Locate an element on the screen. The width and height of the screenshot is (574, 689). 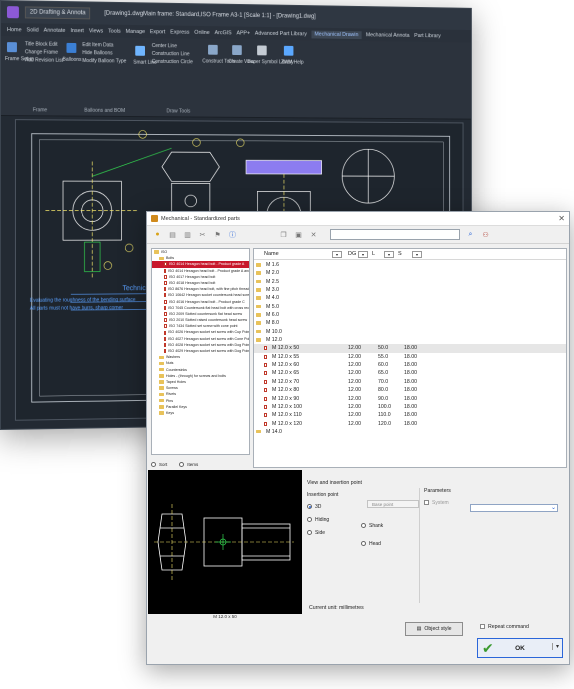
column-s: S is located at coordinates (400, 254).